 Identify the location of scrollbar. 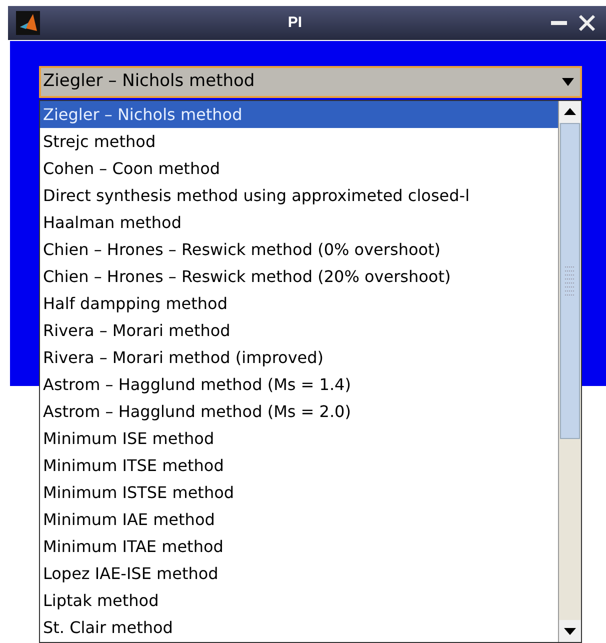
(569, 371).